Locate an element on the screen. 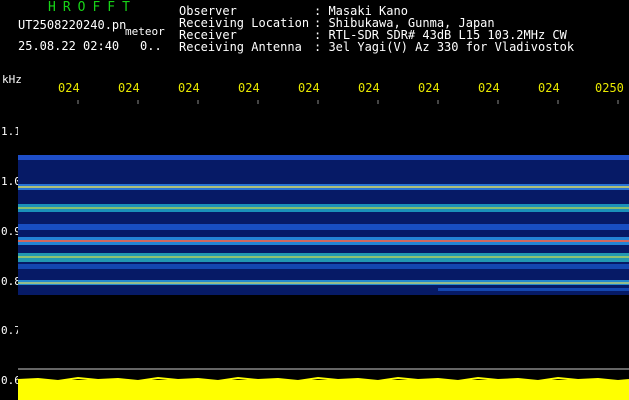 The height and width of the screenshot is (400, 629). x-tick-1: 024 is located at coordinates (69, 88).